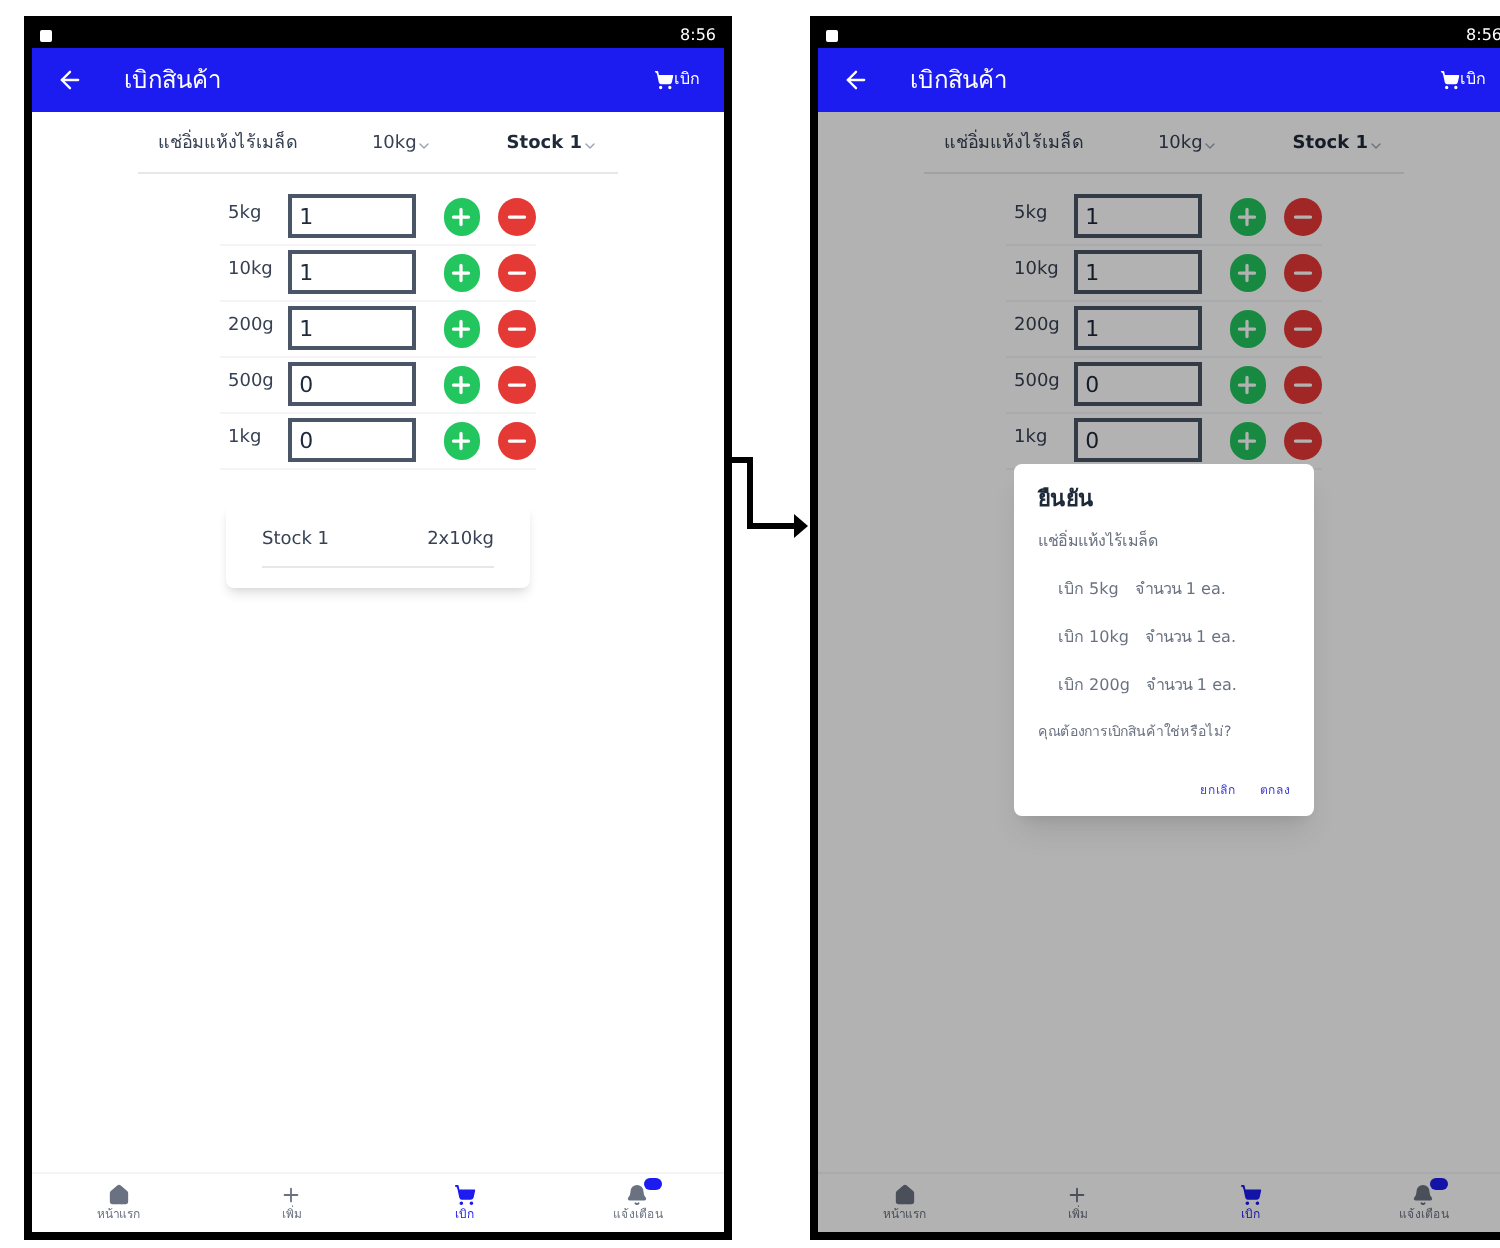 Image resolution: width=1500 pixels, height=1248 pixels. I want to click on dialog-title: ยืนยัน, so click(1067, 500).